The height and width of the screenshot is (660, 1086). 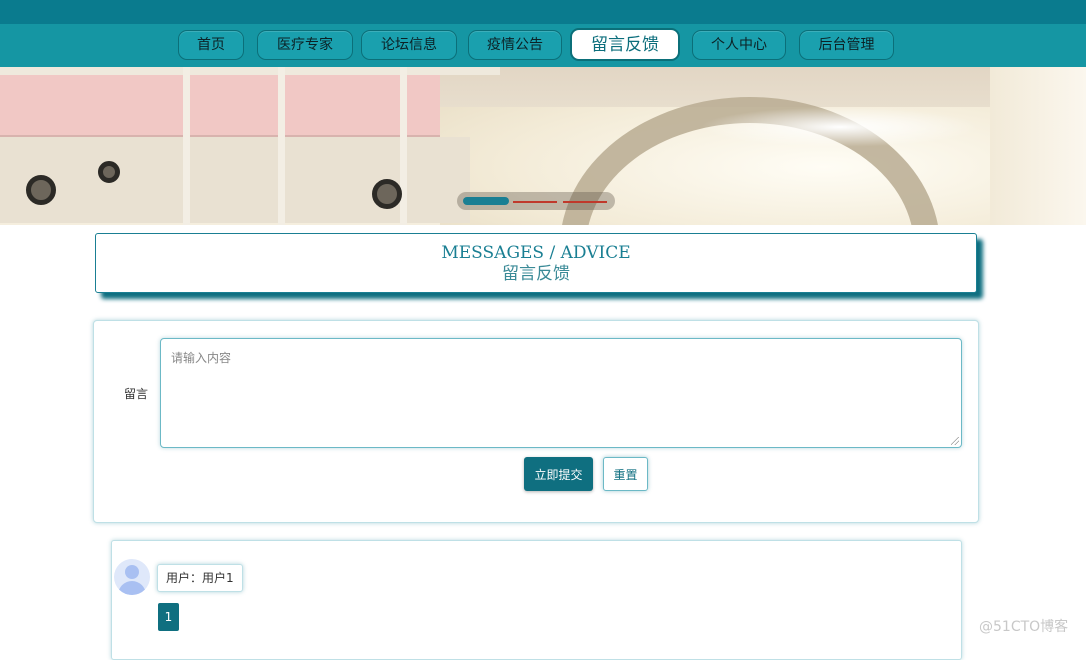 I want to click on nav-item-admin: 后台管理, so click(x=846, y=45).